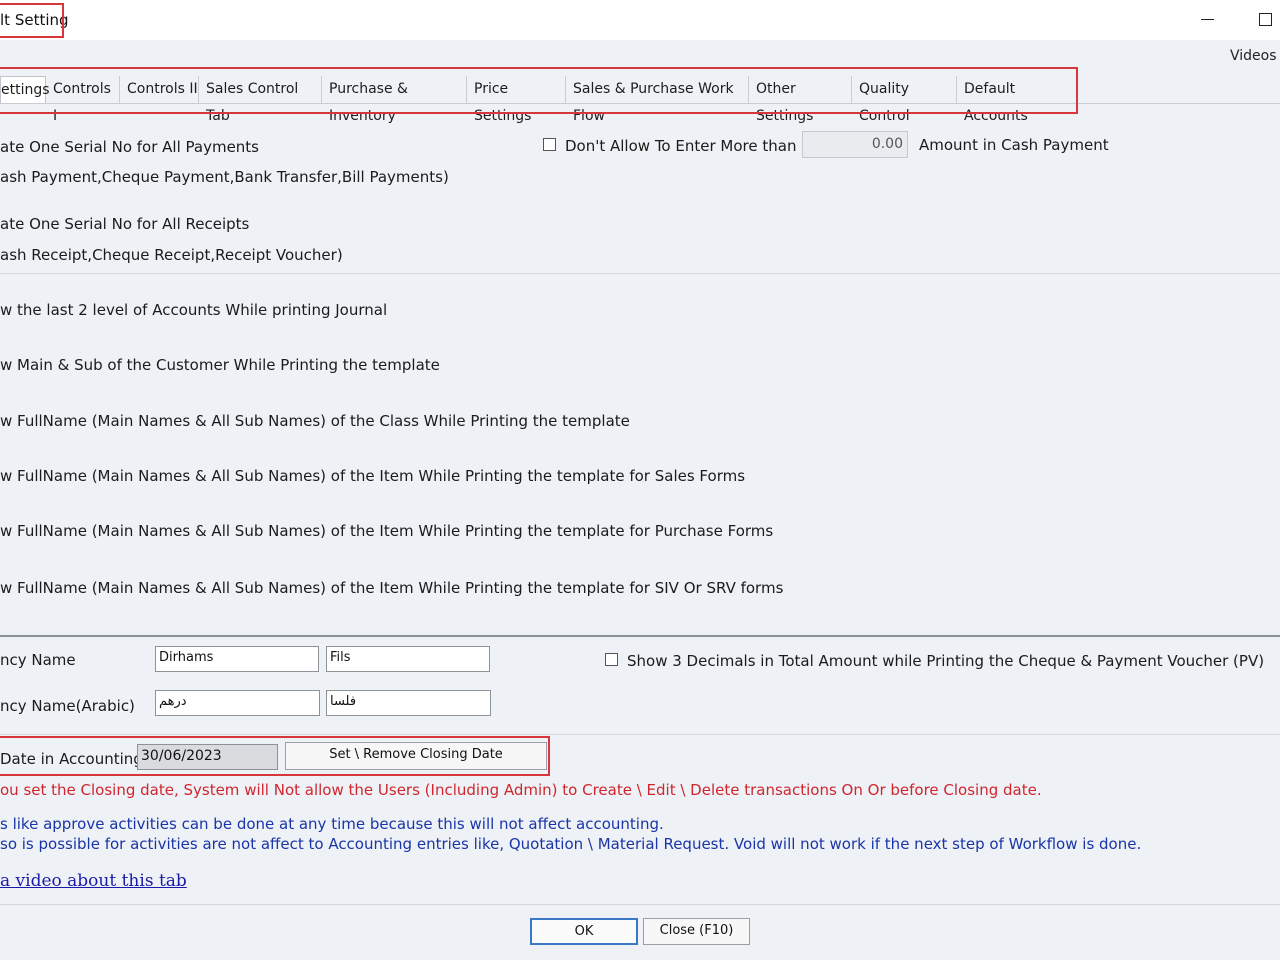 This screenshot has width=1280, height=960. I want to click on footer-divider, so click(640, 904).